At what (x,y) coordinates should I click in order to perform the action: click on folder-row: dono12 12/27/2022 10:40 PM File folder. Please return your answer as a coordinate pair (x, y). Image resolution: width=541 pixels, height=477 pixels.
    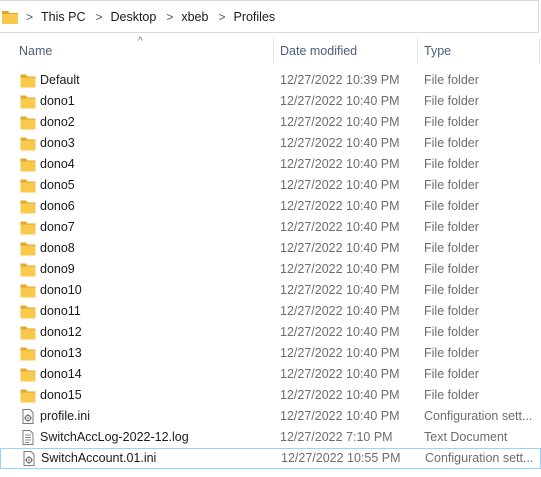
    Looking at the image, I should click on (270, 332).